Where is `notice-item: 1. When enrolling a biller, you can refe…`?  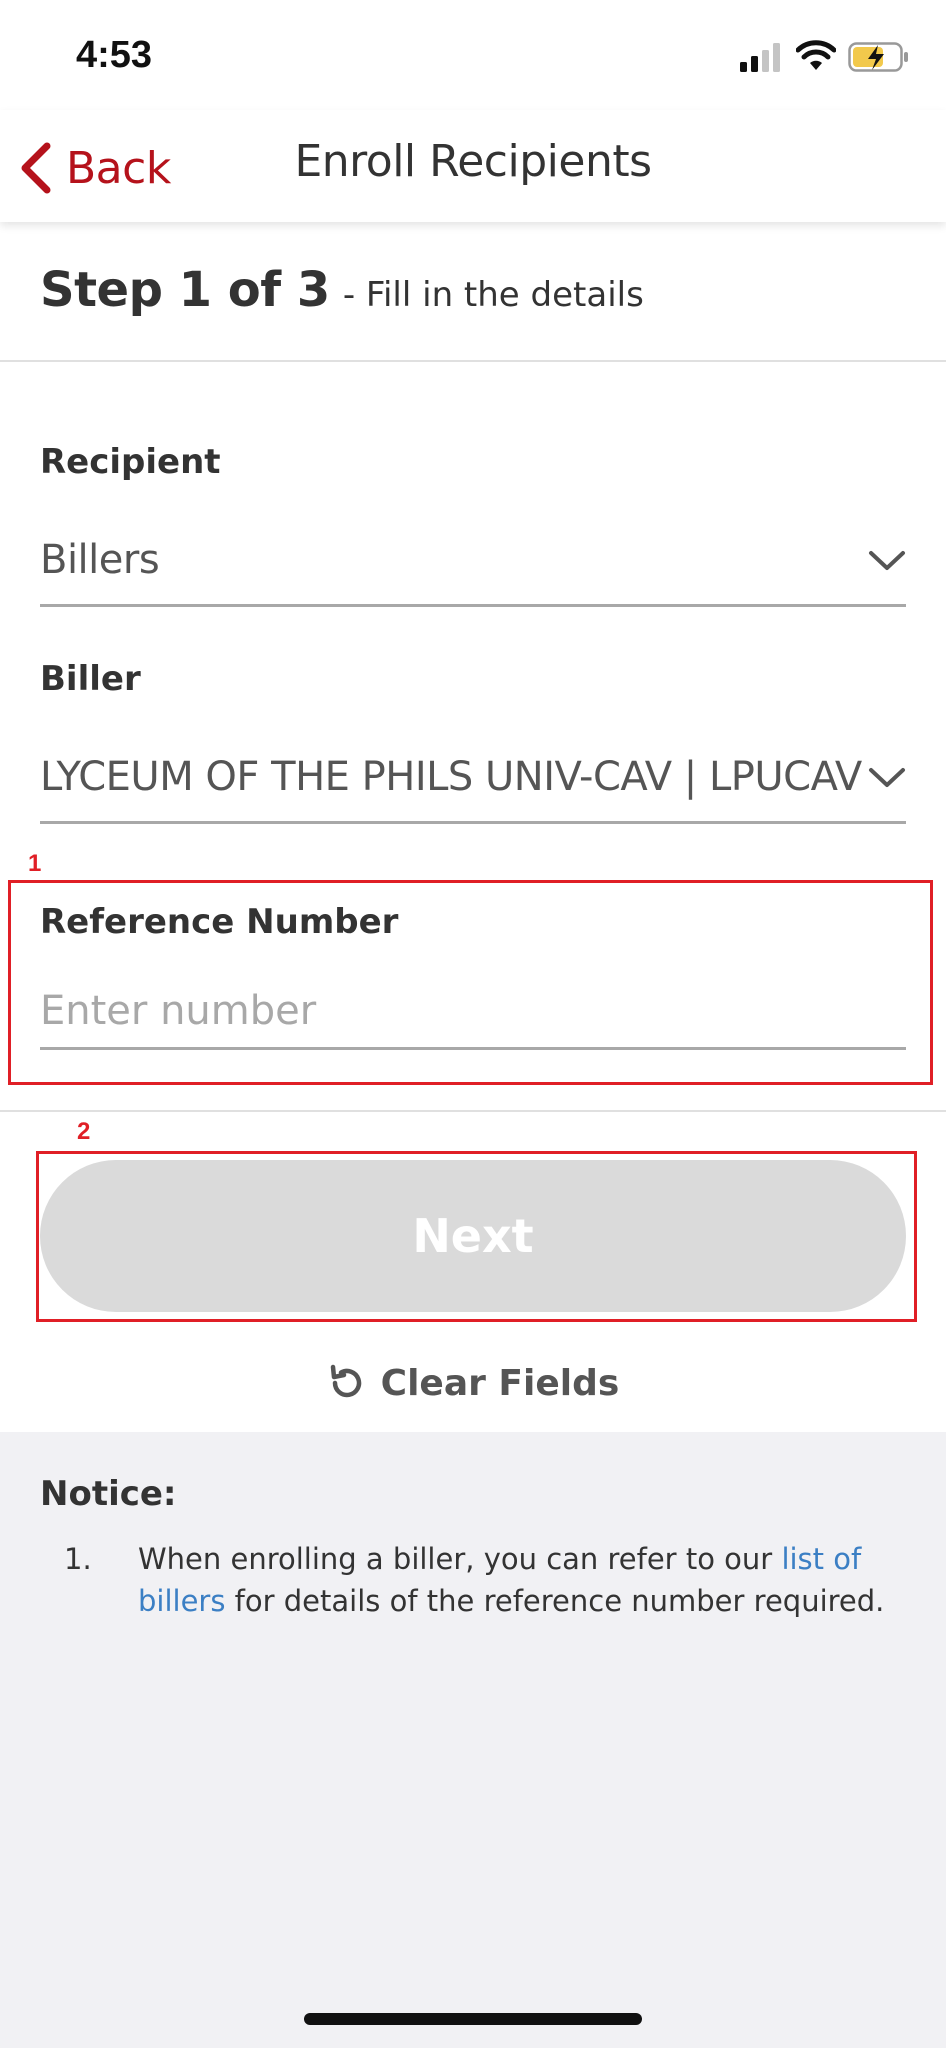
notice-item: 1. When enrolling a biller, you can refe… is located at coordinates (484, 1580).